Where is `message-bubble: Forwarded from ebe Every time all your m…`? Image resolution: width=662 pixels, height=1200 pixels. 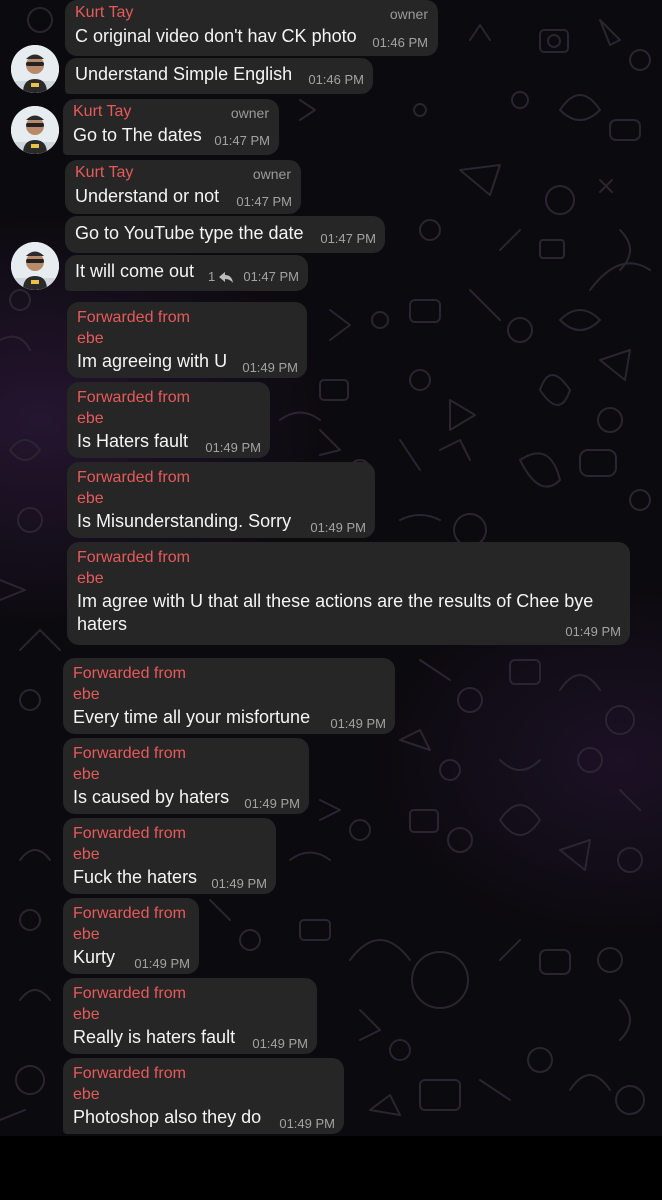 message-bubble: Forwarded from ebe Every time all your m… is located at coordinates (229, 696).